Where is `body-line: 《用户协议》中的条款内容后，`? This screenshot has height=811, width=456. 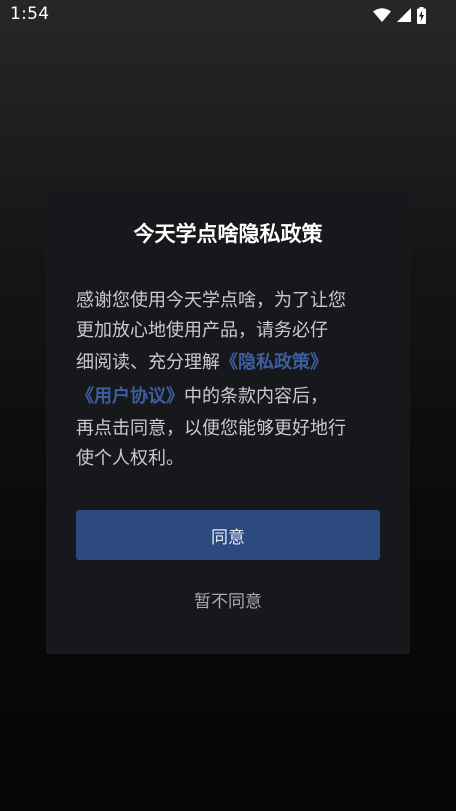 body-line: 《用户协议》中的条款内容后， is located at coordinates (231, 397).